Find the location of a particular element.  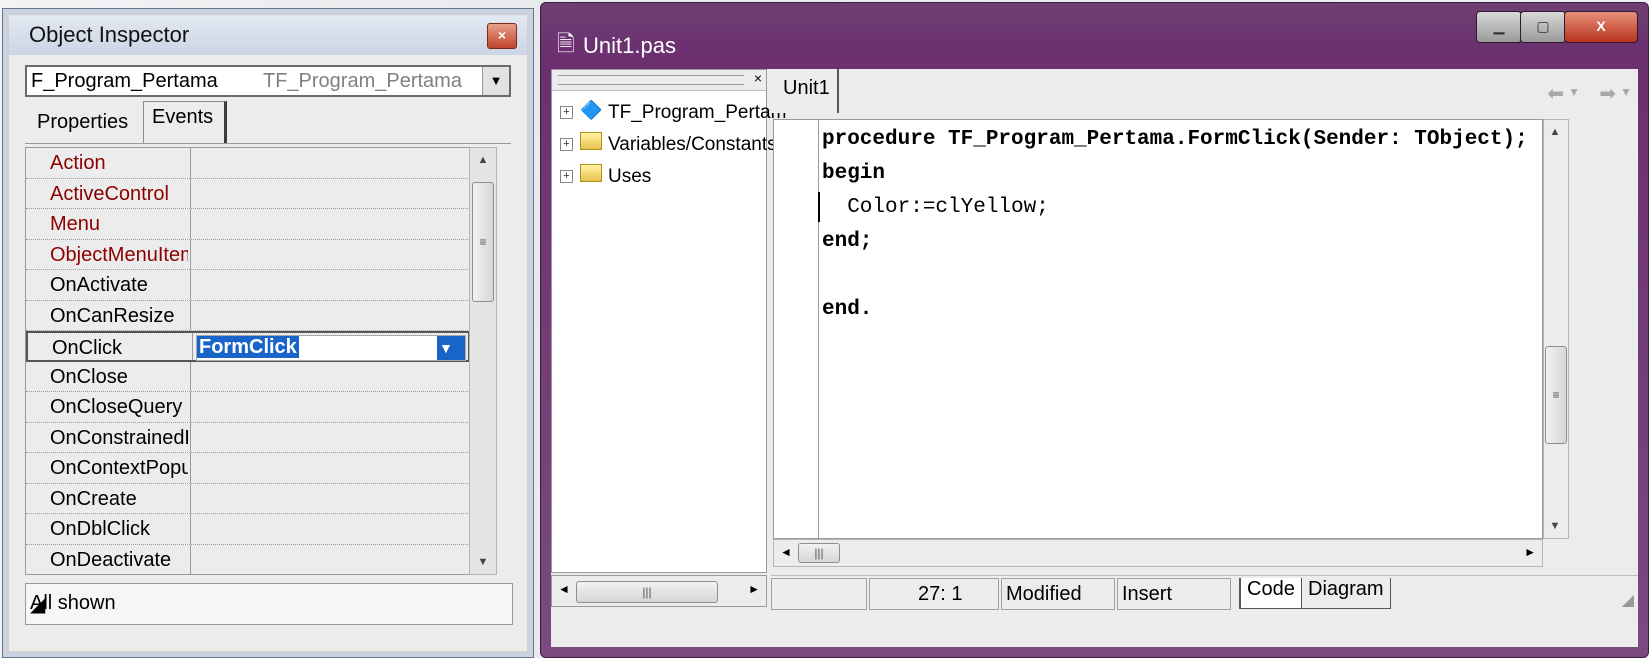

event-row: OnContextPopup is located at coordinates (248, 468).